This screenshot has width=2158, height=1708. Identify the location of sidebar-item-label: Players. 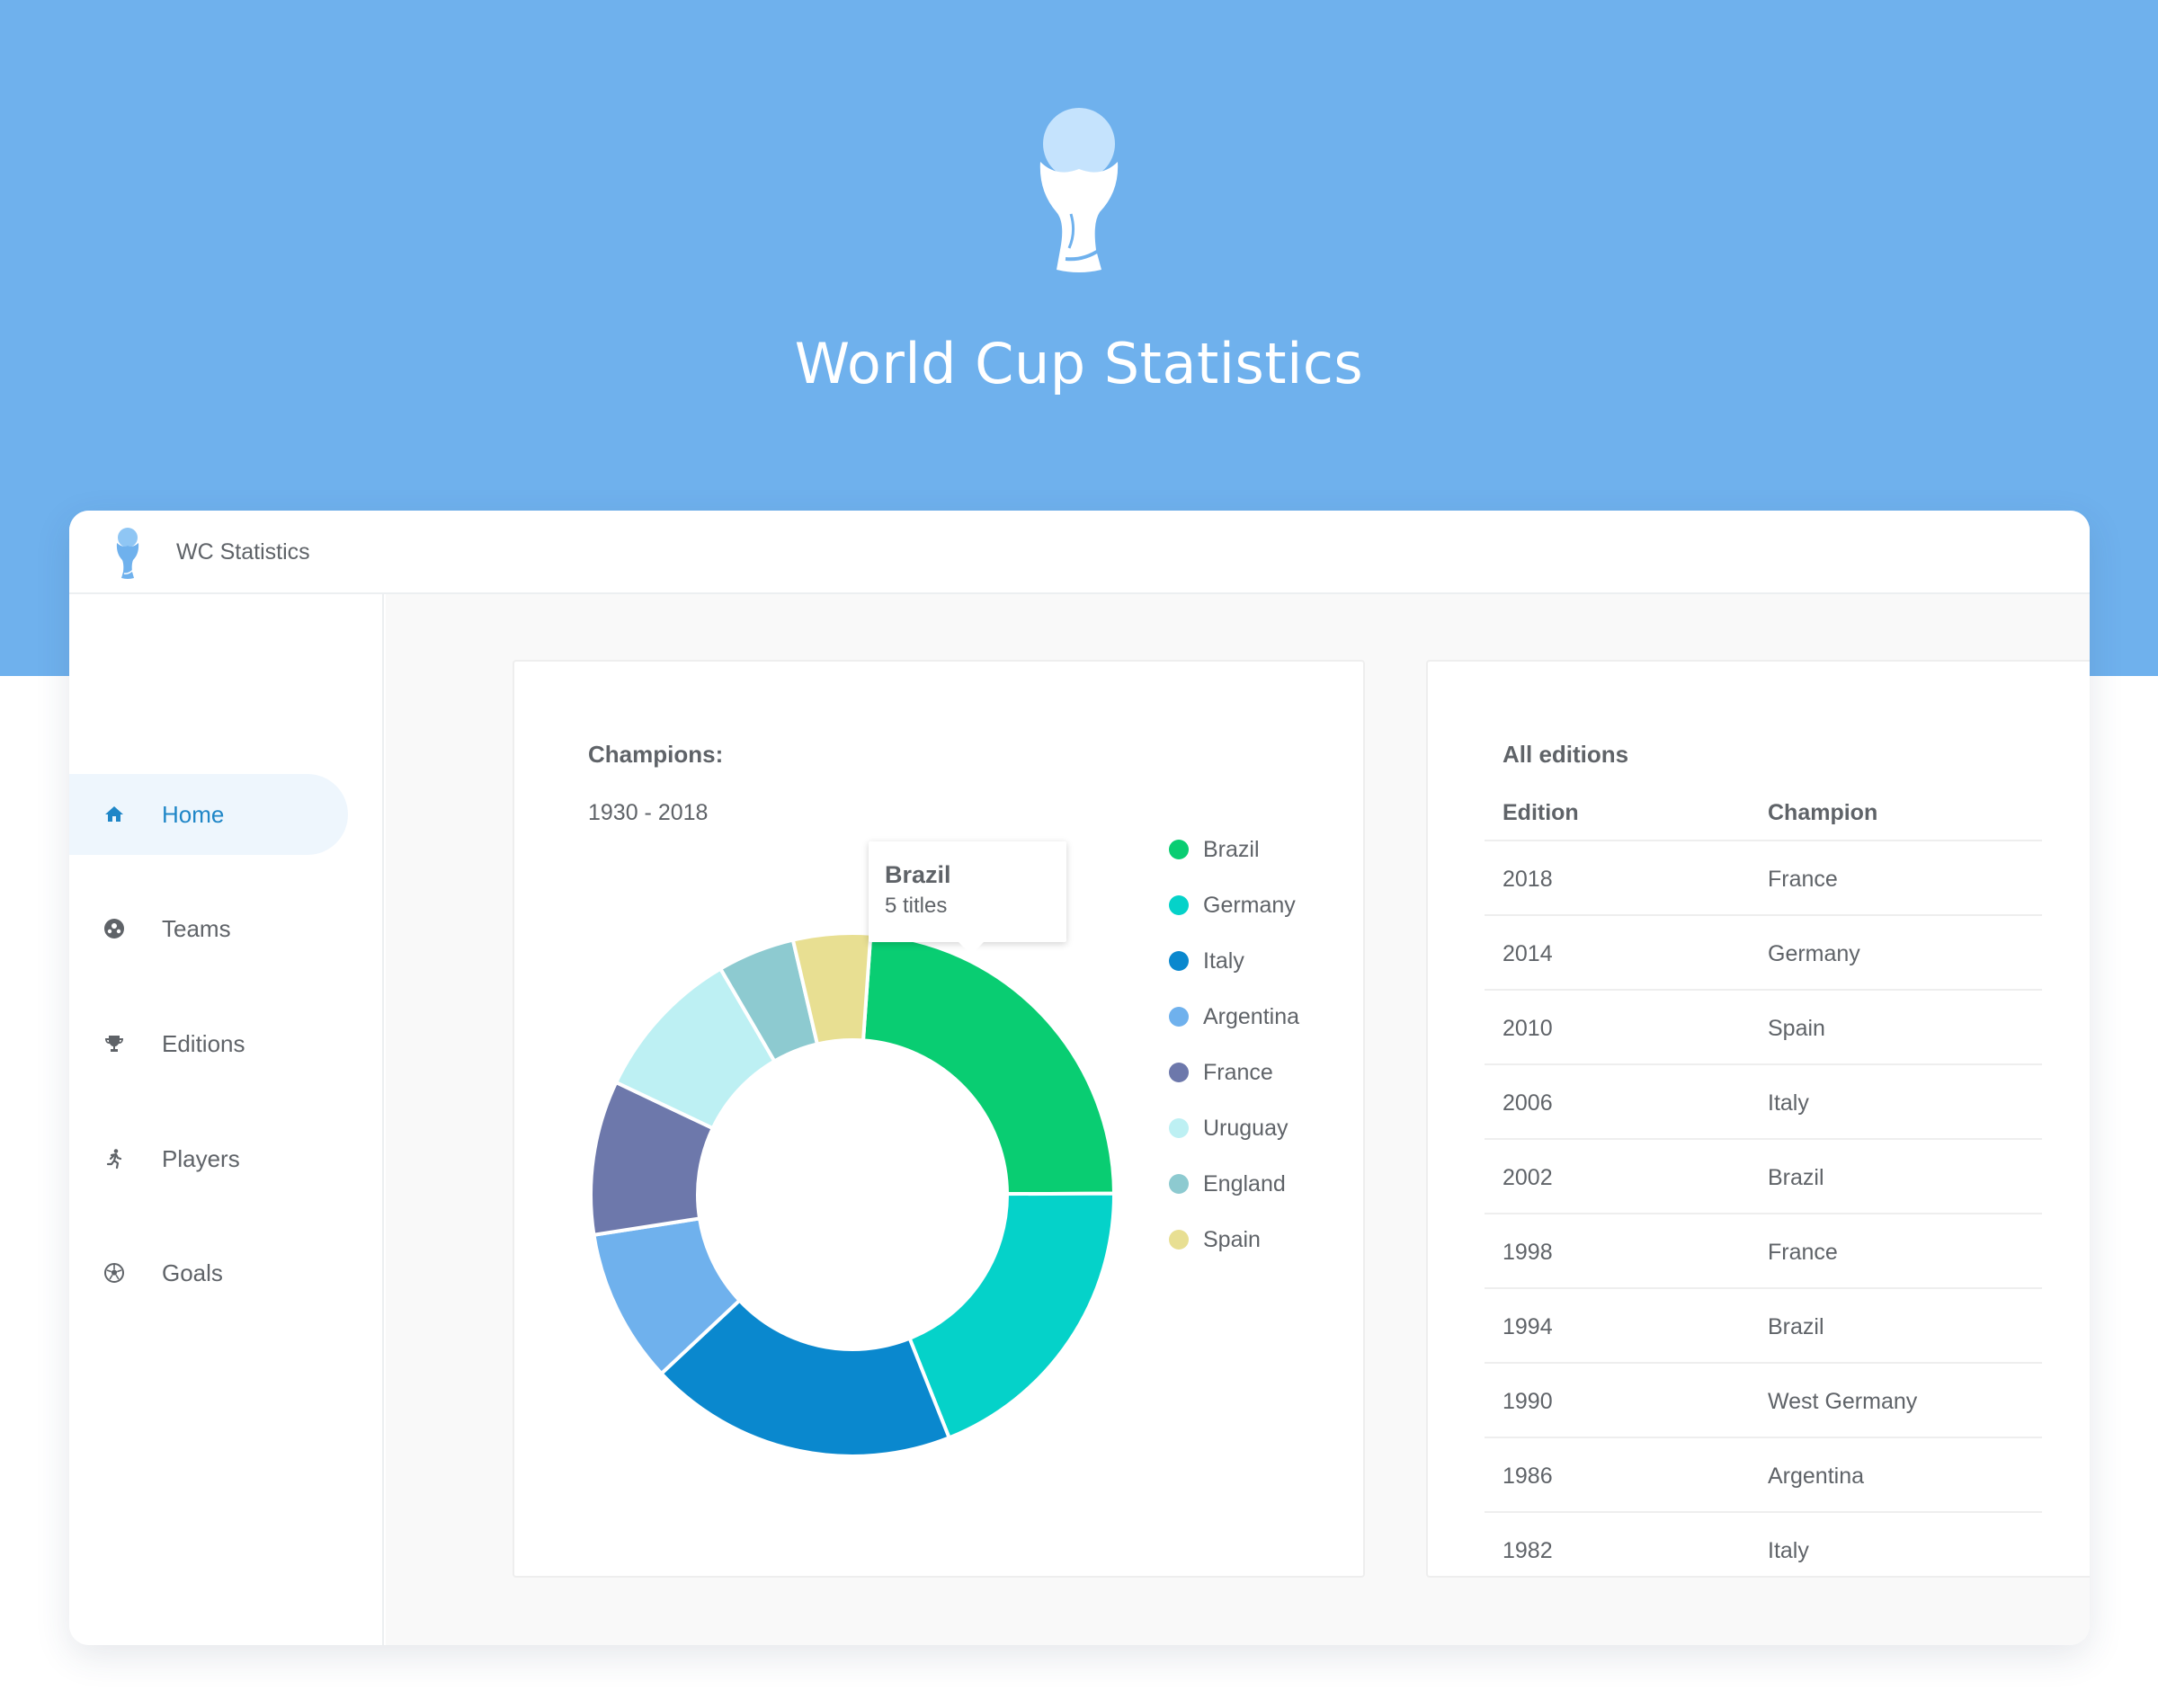
(201, 1158).